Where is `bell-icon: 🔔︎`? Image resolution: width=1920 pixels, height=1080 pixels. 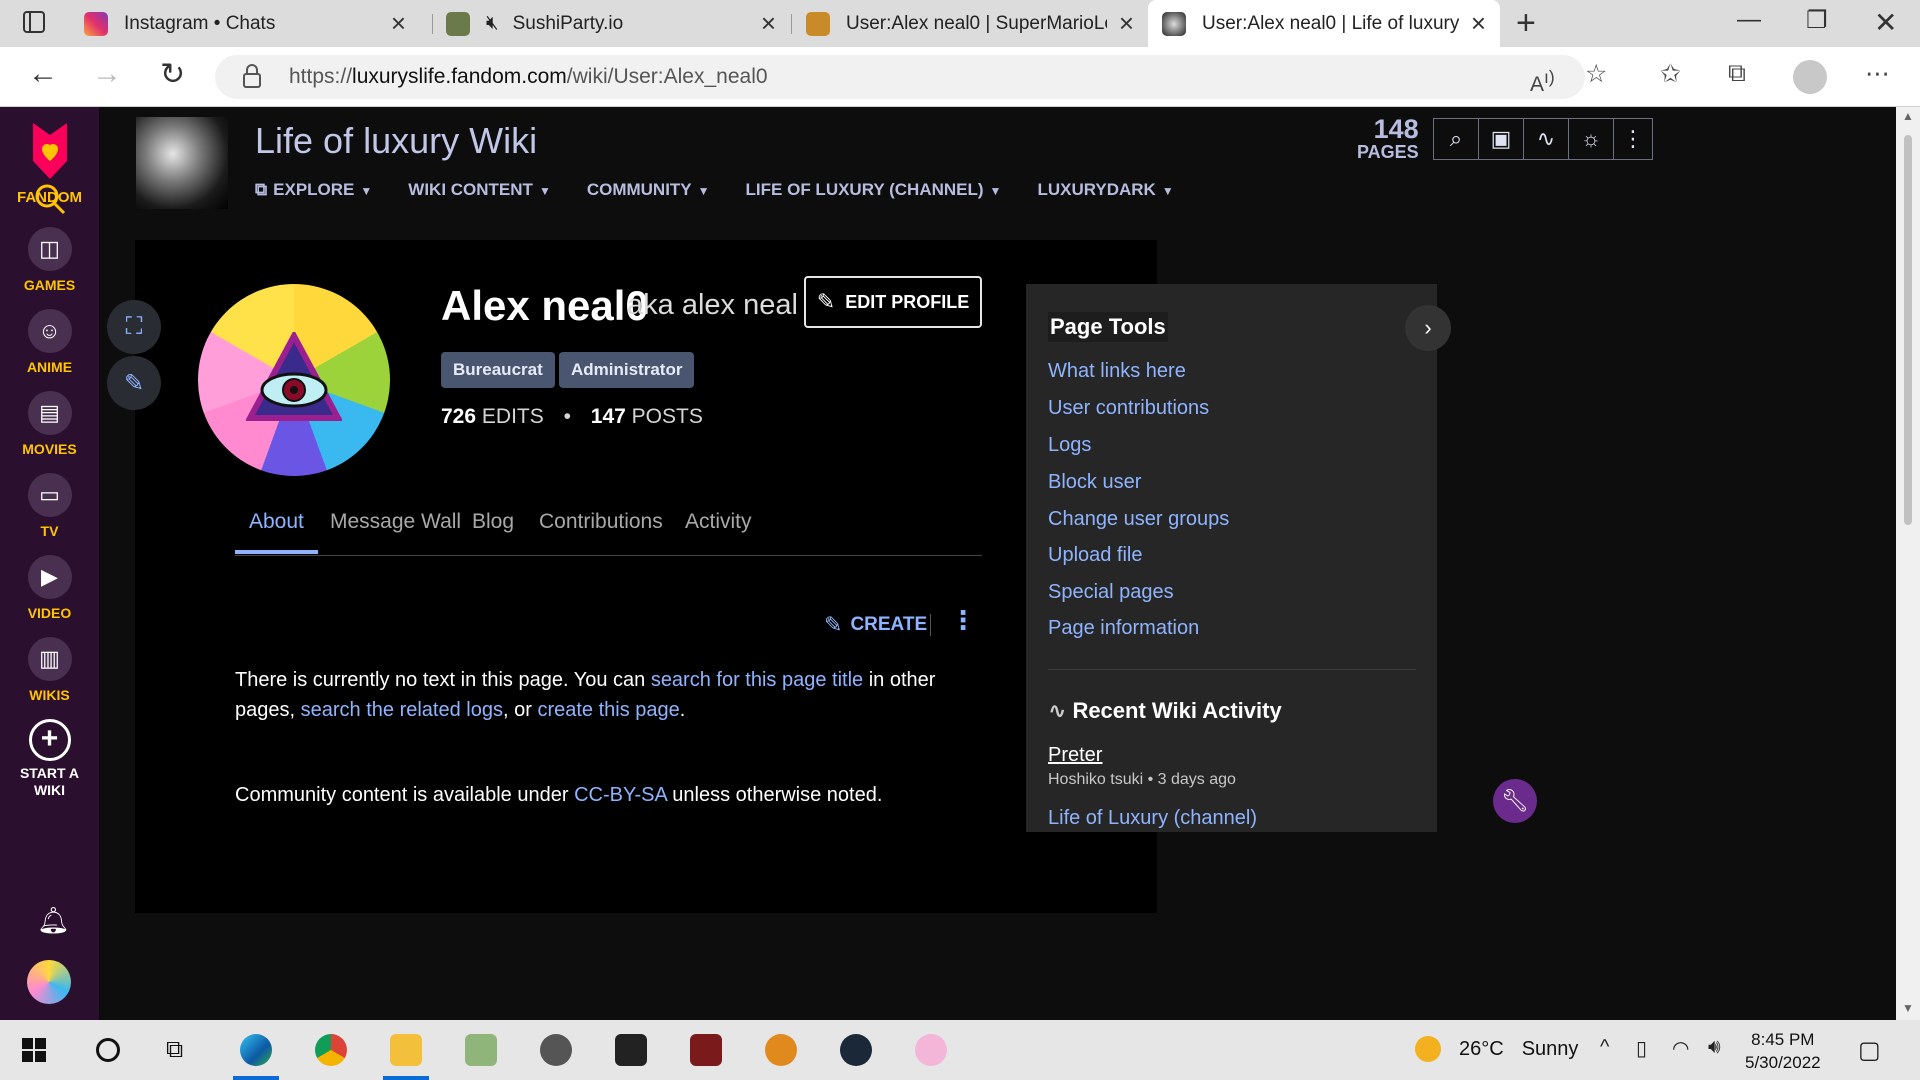 bell-icon: 🔔︎ is located at coordinates (53, 920).